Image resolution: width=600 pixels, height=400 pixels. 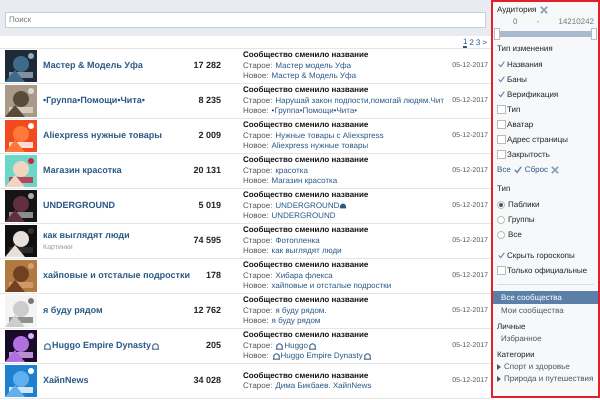 I want to click on group-link: Aliexpress нужные товары, so click(x=102, y=136).